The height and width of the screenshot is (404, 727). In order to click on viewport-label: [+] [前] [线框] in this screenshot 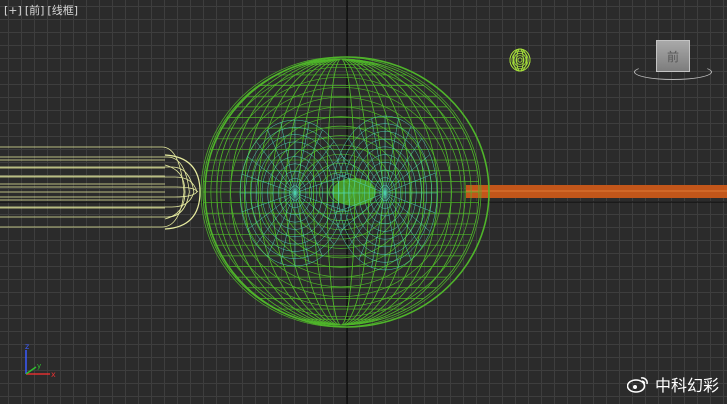, I will do `click(41, 11)`.